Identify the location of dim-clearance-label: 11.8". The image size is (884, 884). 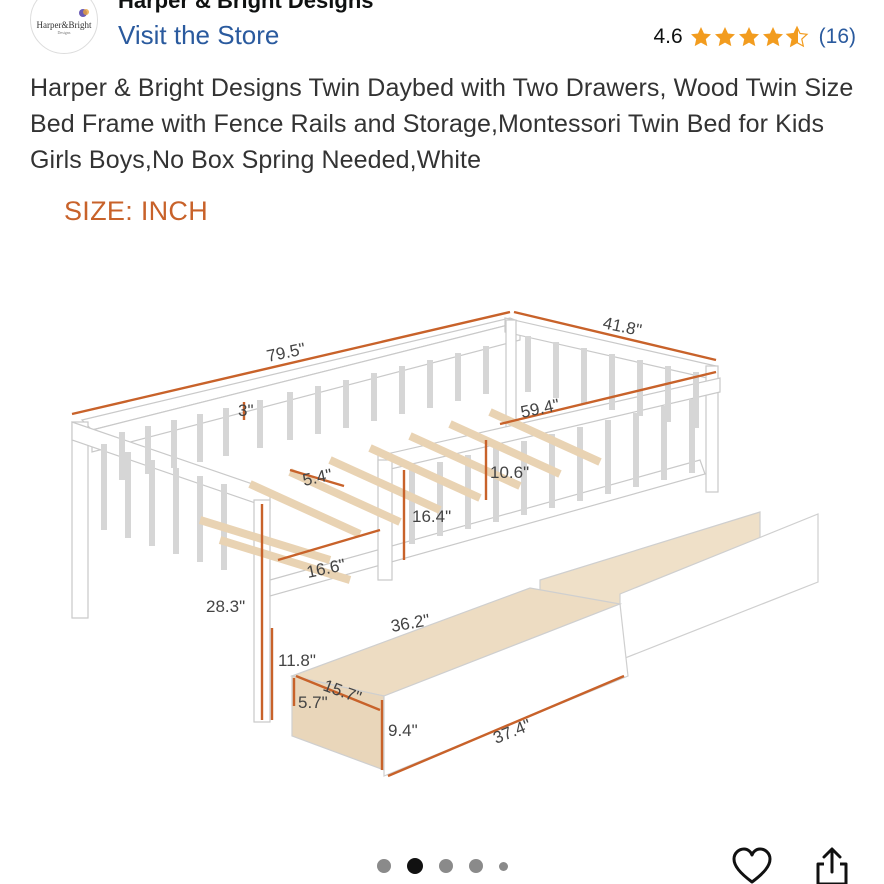
(297, 660).